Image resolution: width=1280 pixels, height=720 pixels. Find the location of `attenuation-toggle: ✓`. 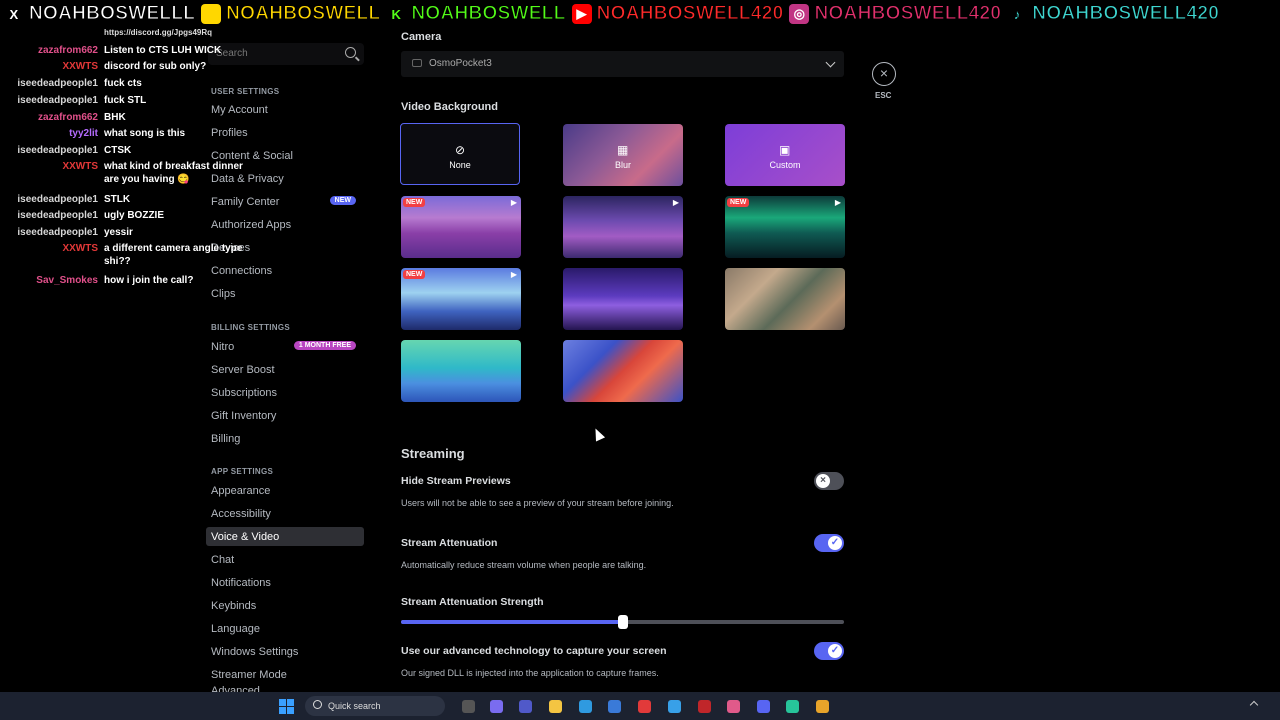

attenuation-toggle: ✓ is located at coordinates (829, 543).